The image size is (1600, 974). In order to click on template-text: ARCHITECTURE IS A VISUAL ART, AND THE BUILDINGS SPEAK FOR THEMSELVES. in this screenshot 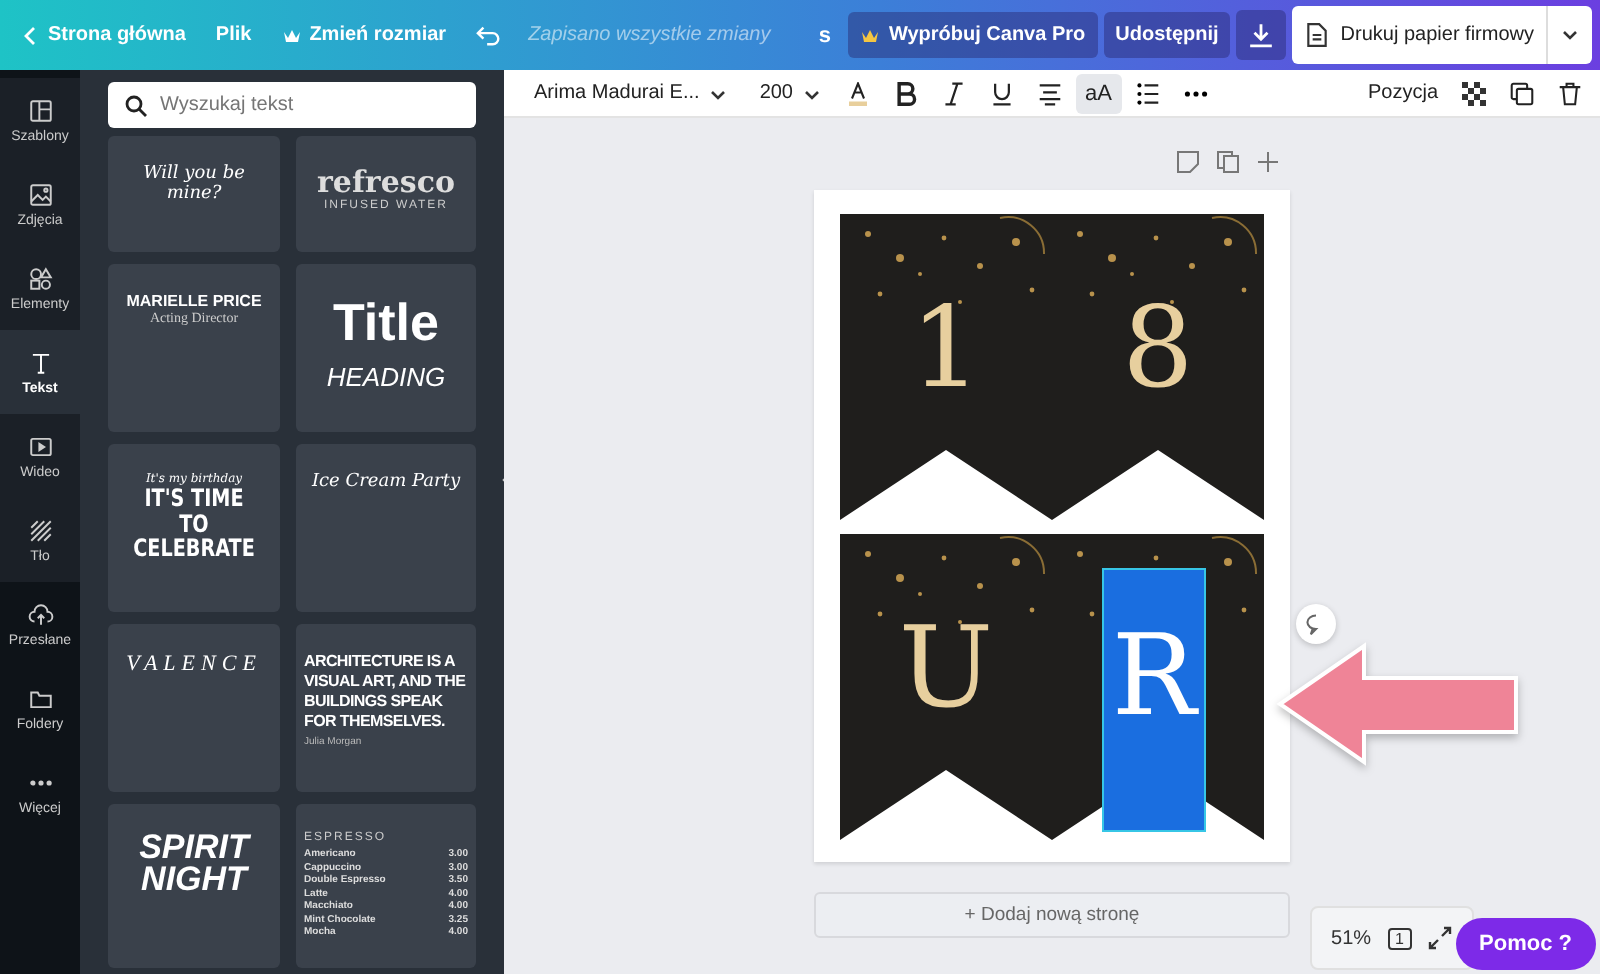, I will do `click(386, 692)`.